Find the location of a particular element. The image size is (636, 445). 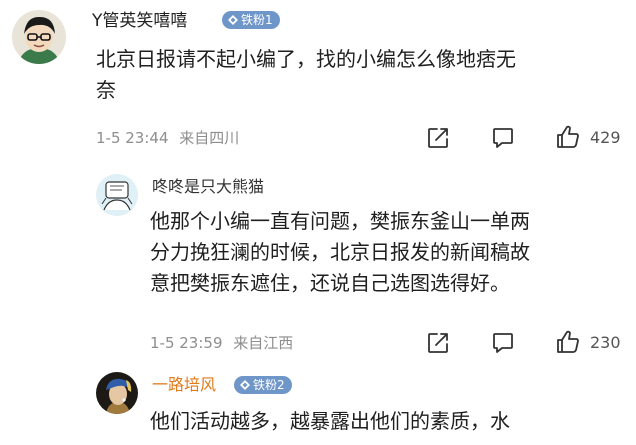

username: Y管英笑嘻嘻 is located at coordinates (139, 21).